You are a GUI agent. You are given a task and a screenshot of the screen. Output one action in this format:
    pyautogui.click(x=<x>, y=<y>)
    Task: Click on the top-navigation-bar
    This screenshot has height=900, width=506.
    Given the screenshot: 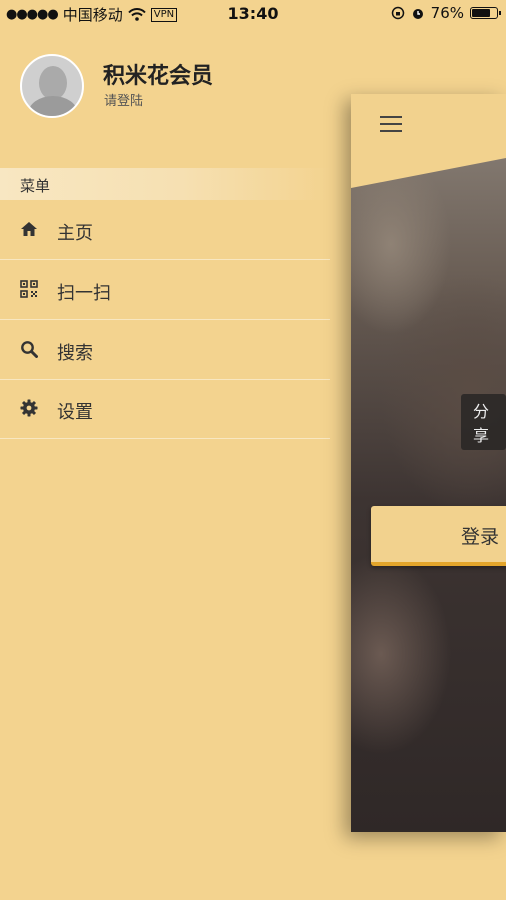 What is the action you would take?
    pyautogui.click(x=428, y=126)
    